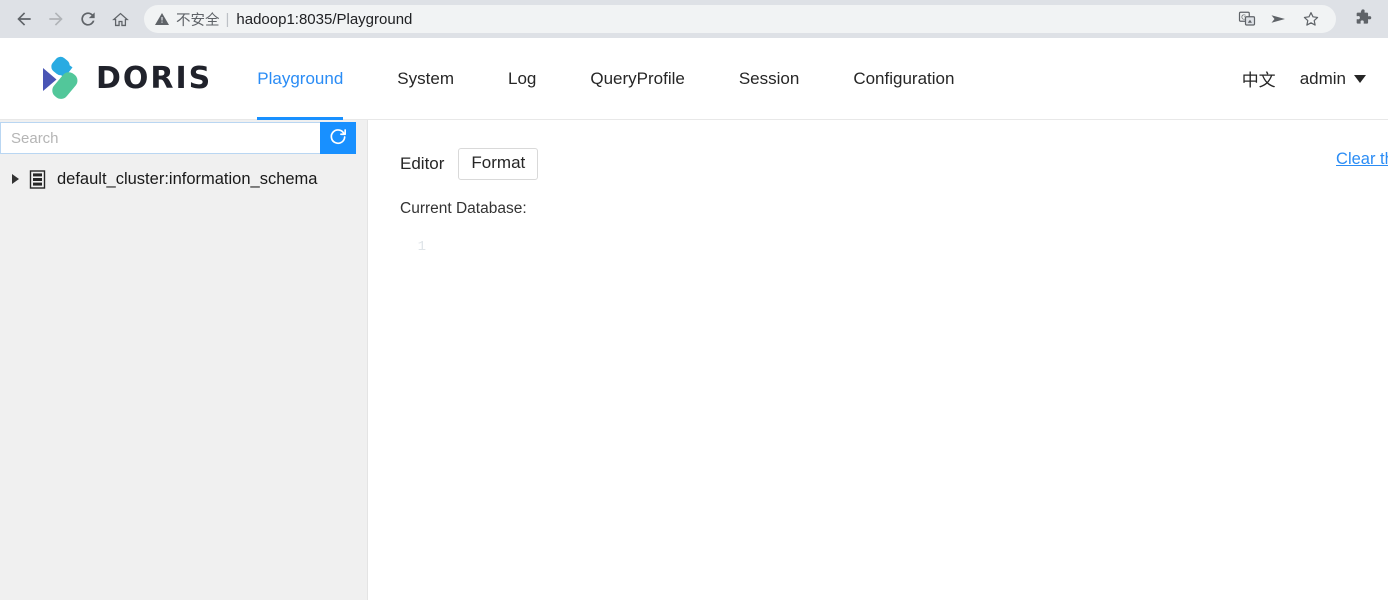  I want to click on header-right: 中文 admin, so click(1315, 78).